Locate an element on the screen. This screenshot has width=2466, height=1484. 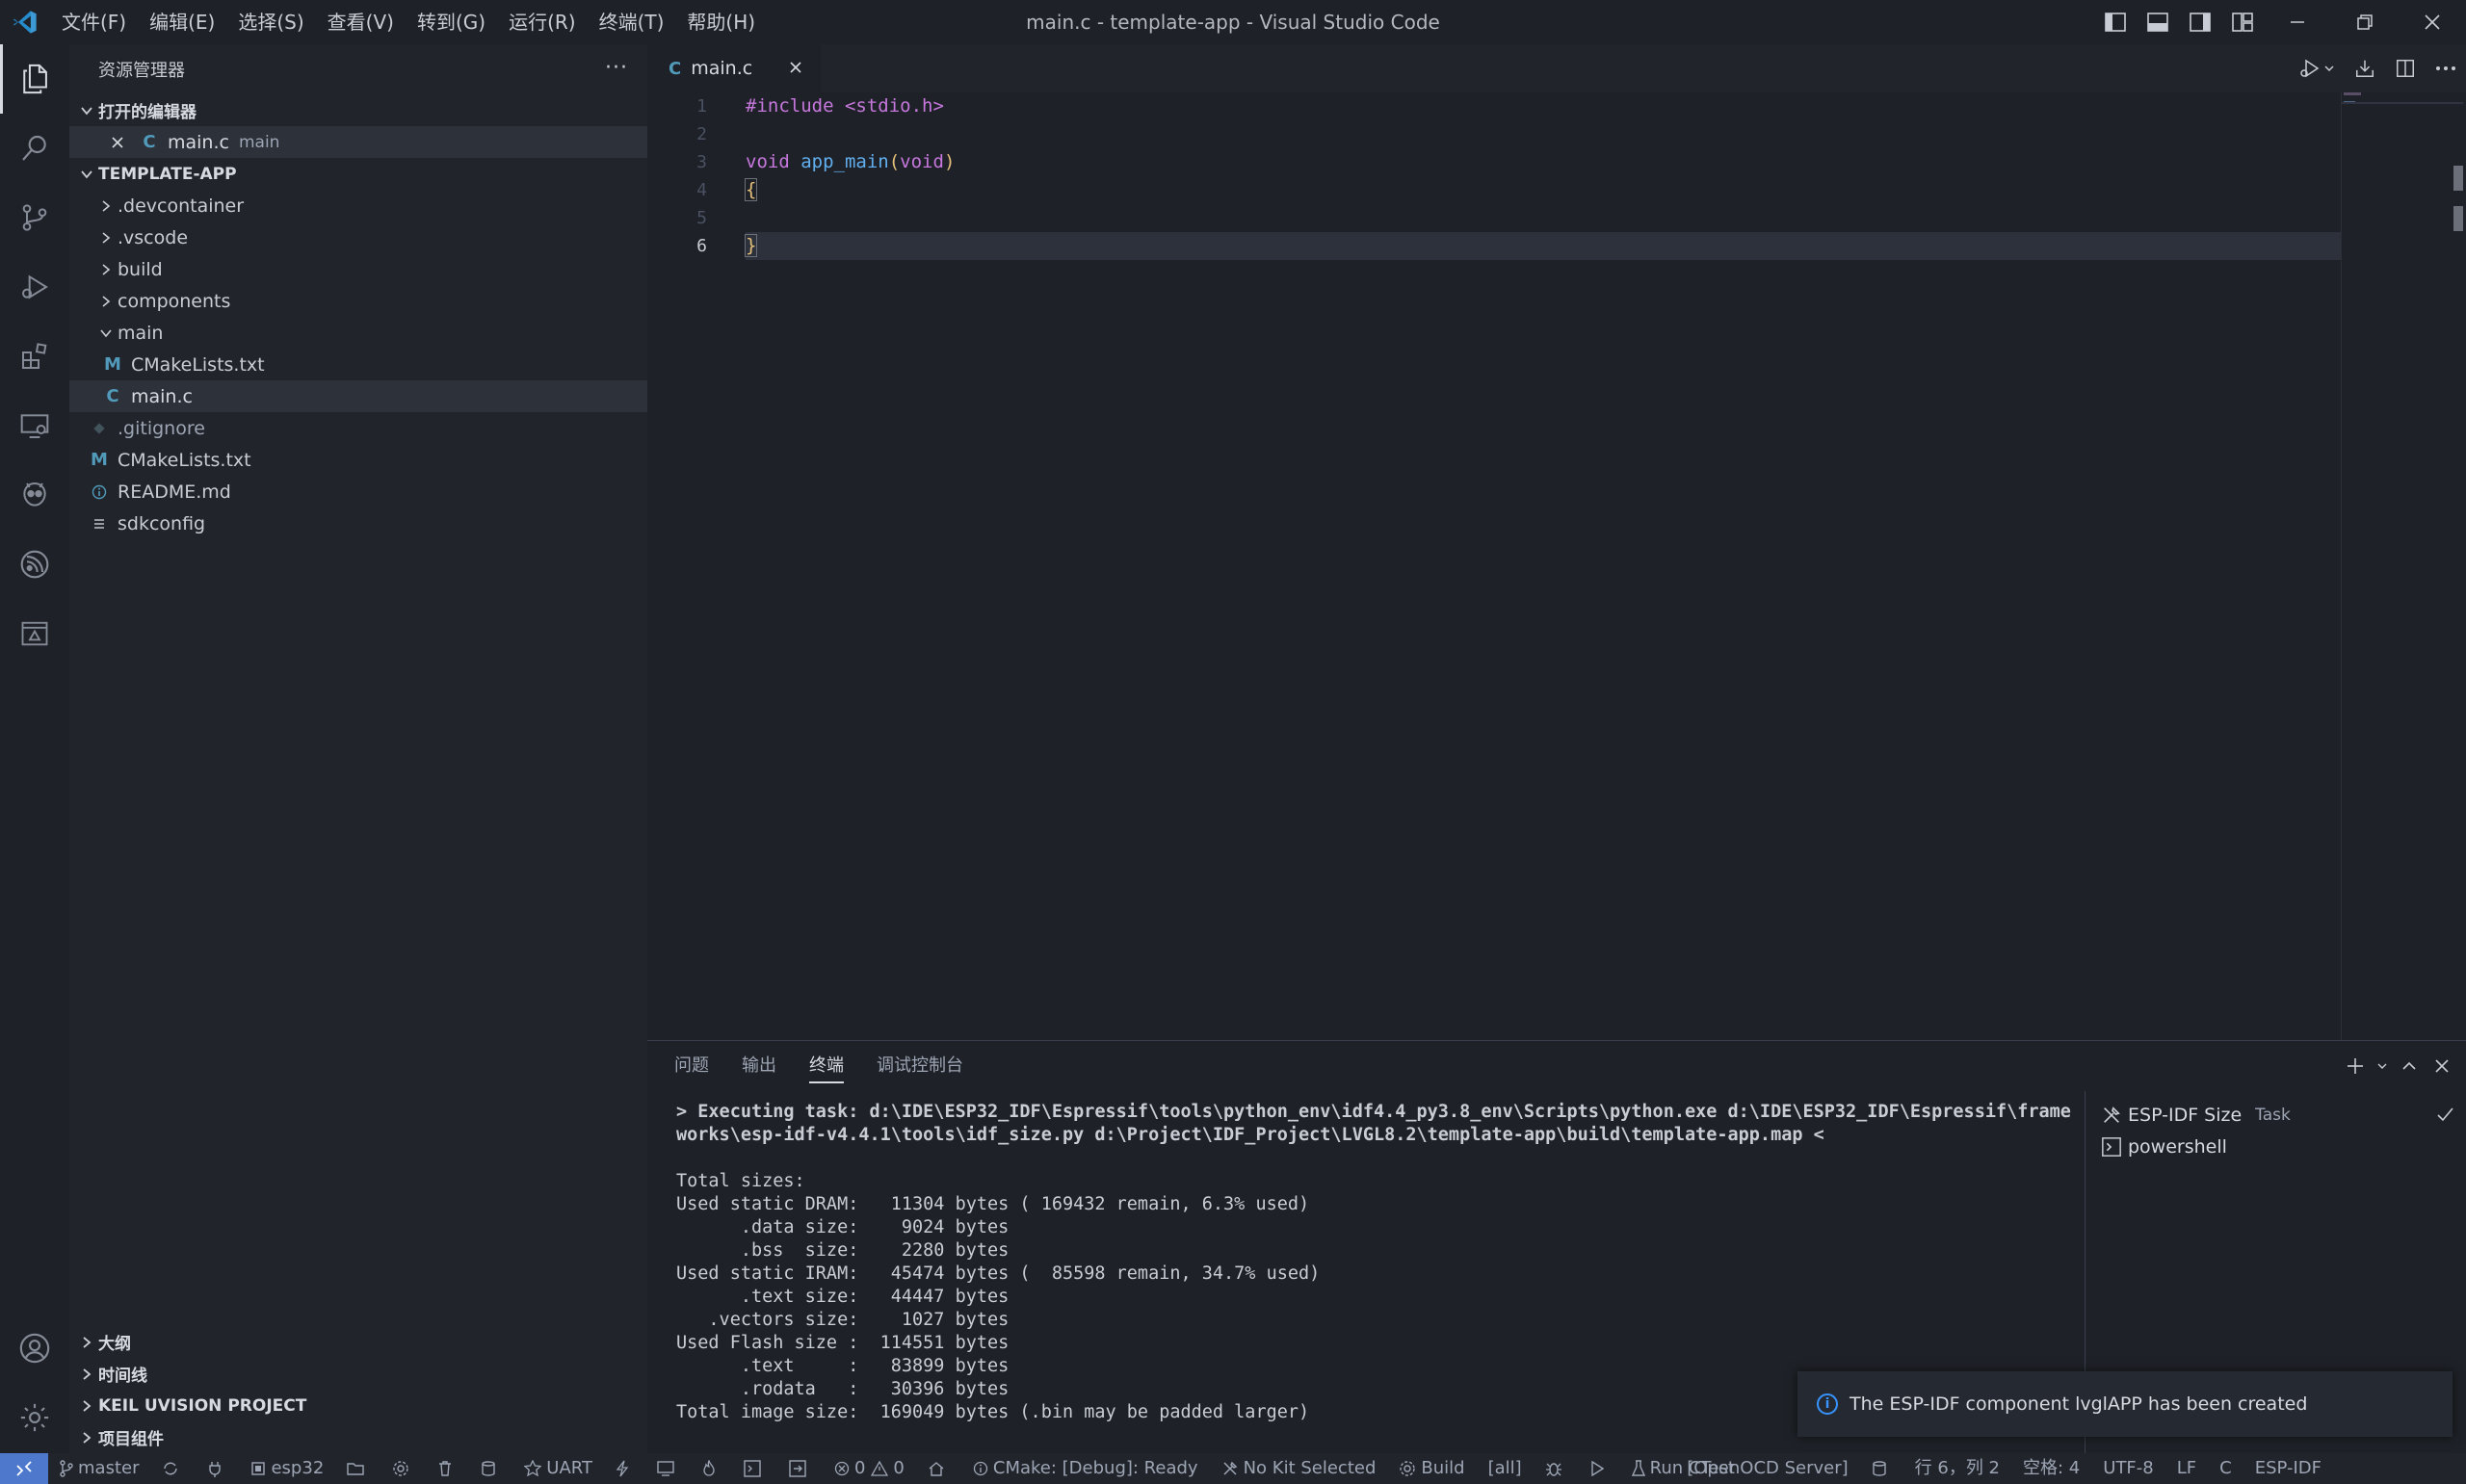
encoding: UTF-8 is located at coordinates (2127, 1469).